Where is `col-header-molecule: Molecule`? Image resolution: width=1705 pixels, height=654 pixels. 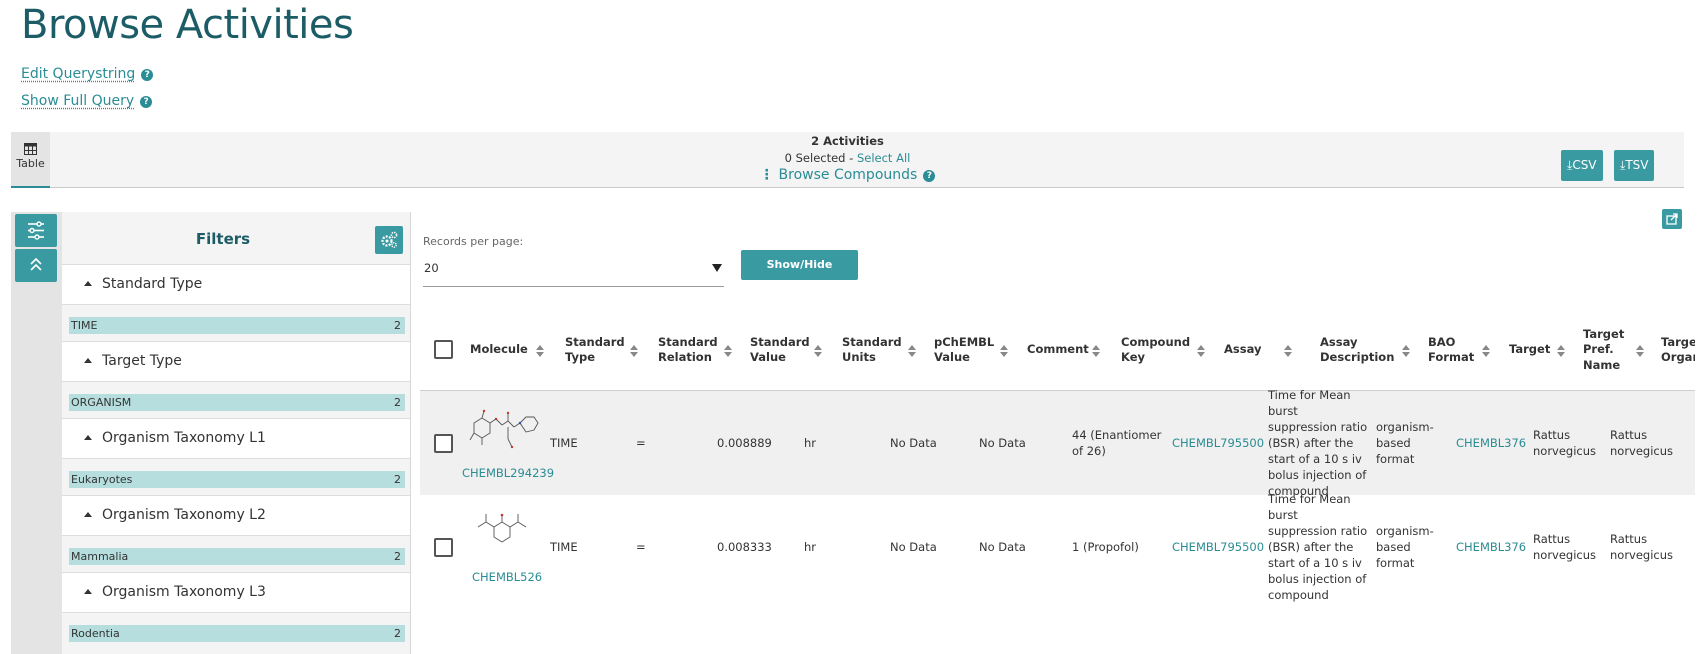 col-header-molecule: Molecule is located at coordinates (505, 350).